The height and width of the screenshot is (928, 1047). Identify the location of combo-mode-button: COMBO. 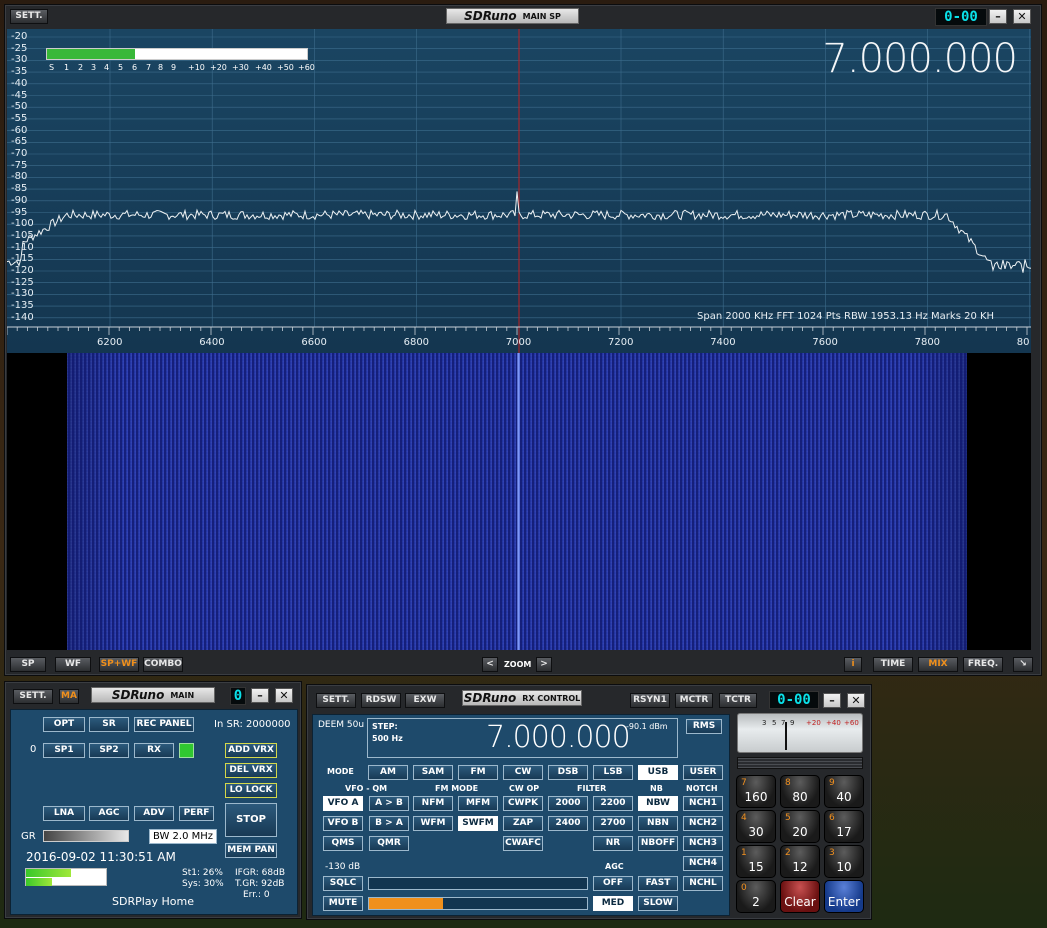
(163, 664).